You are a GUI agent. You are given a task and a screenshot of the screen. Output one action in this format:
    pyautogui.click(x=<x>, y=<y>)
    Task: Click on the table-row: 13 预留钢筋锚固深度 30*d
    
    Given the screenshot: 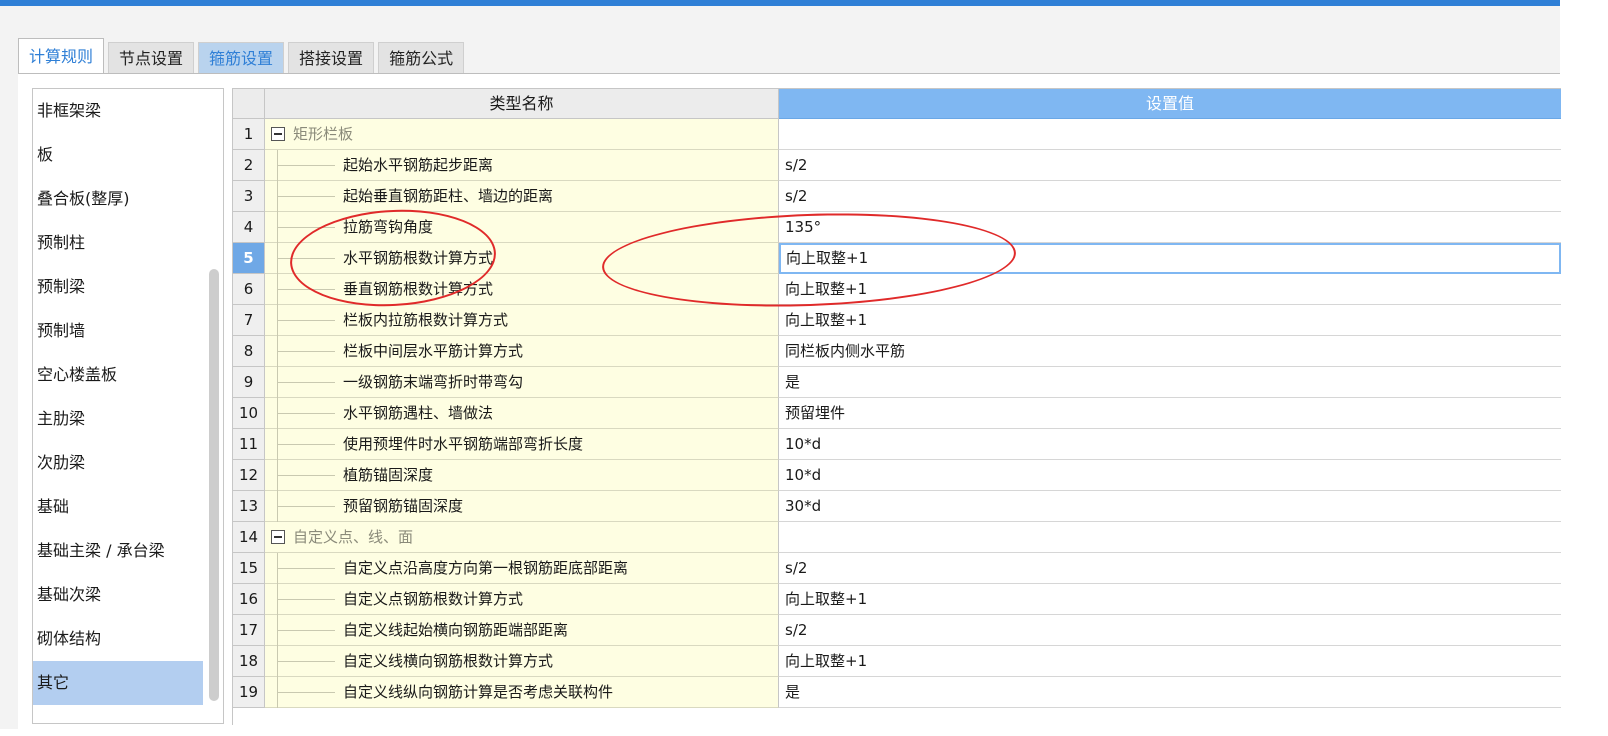 What is the action you would take?
    pyautogui.click(x=897, y=506)
    